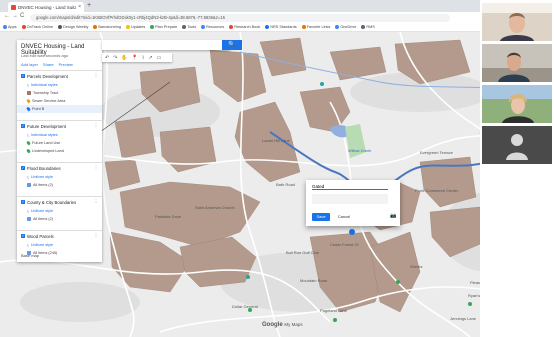  Describe the element at coordinates (281, 27) in the screenshot. I see `bookmark-item: NRS Standards` at that location.